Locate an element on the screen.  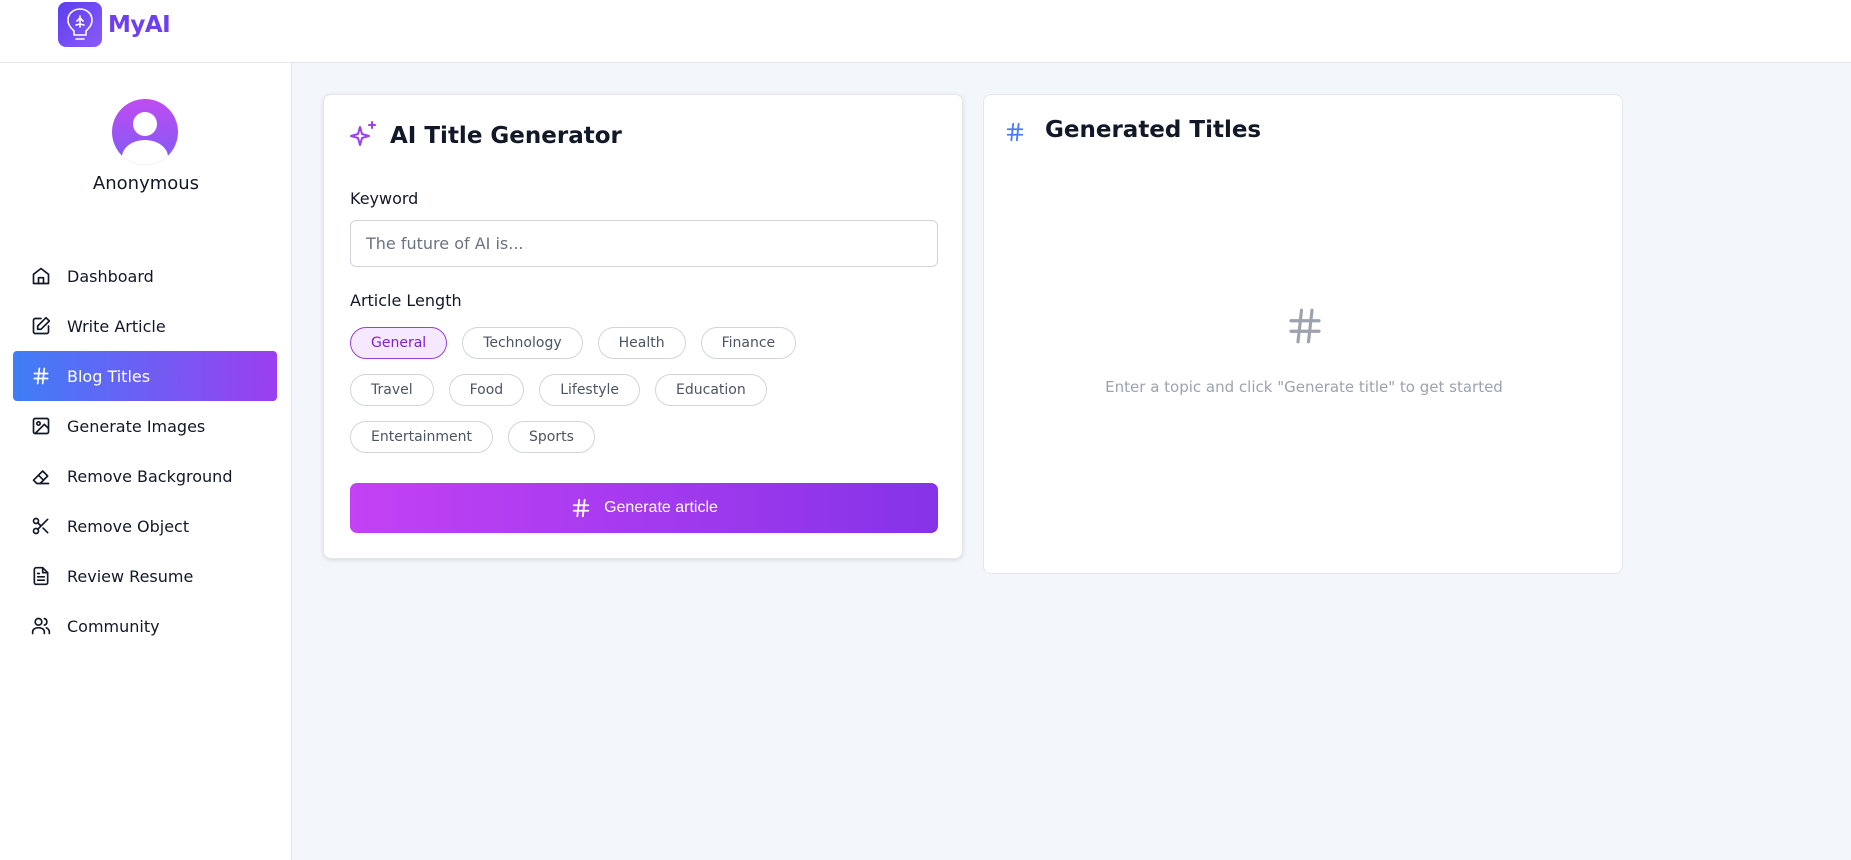
sidebar-item-label: Dashboard is located at coordinates (110, 276).